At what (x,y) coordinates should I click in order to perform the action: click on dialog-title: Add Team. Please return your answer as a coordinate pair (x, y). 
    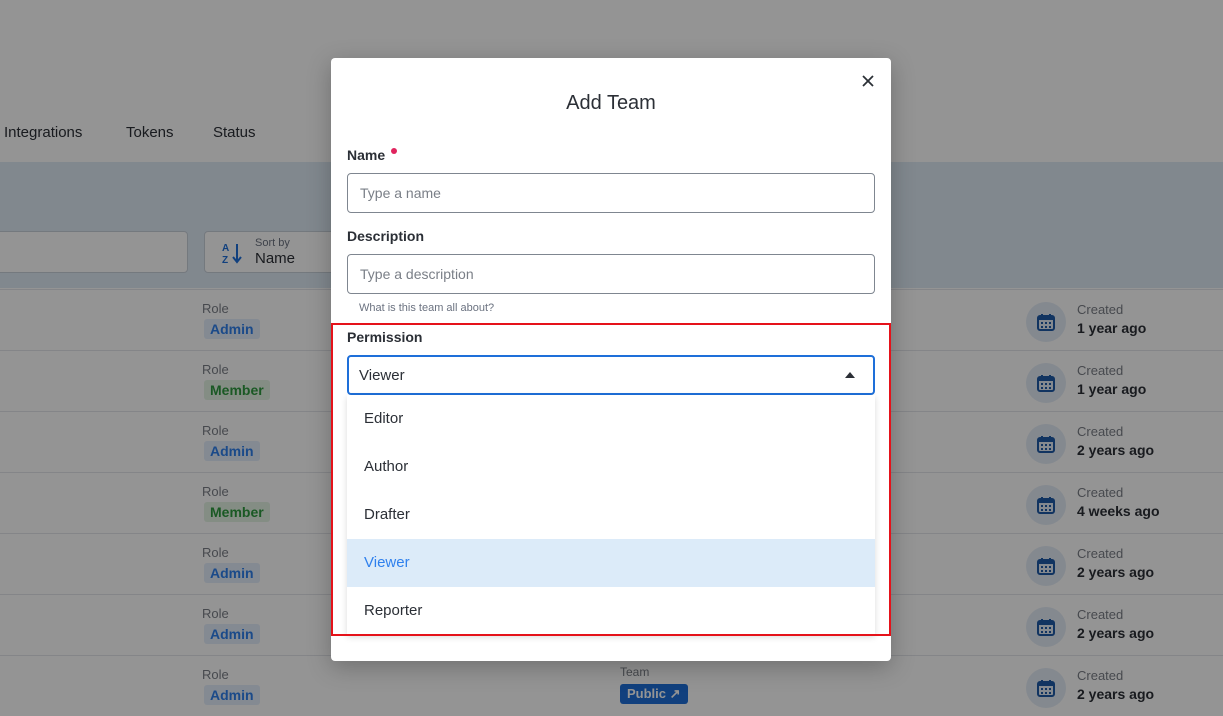
    Looking at the image, I should click on (611, 103).